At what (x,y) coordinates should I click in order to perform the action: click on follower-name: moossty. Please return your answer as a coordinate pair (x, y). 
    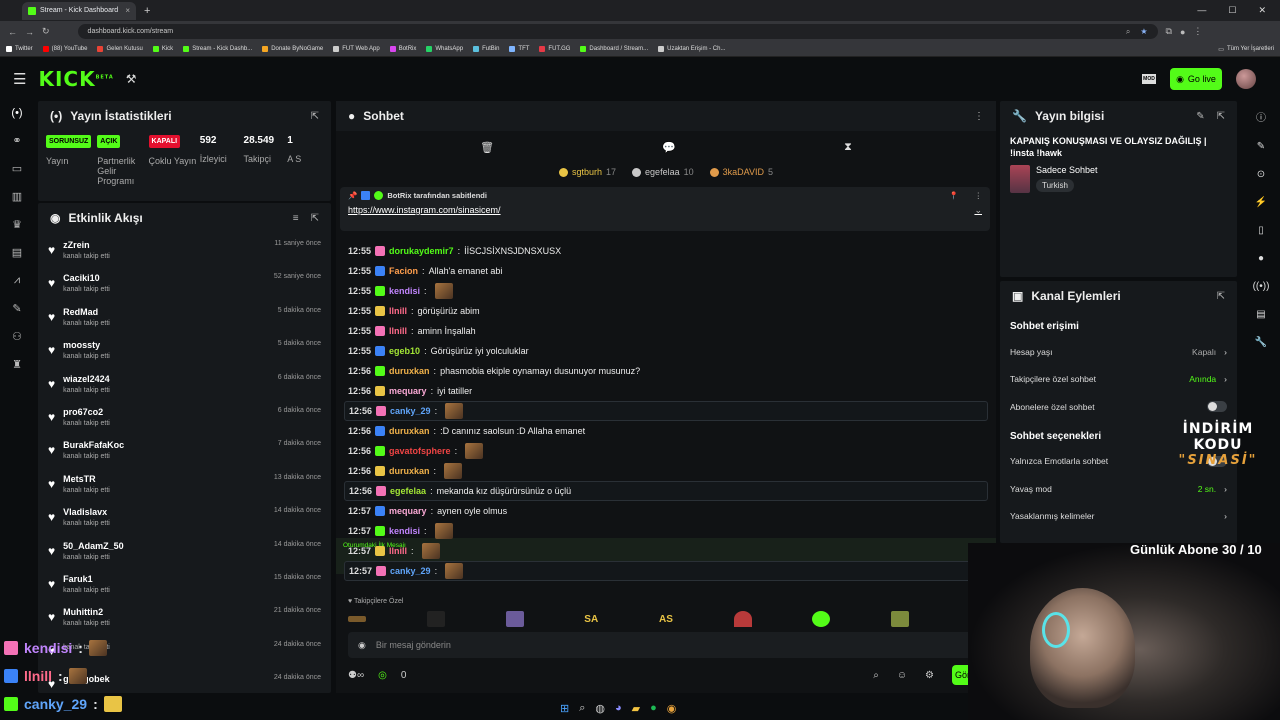
    Looking at the image, I should click on (86, 345).